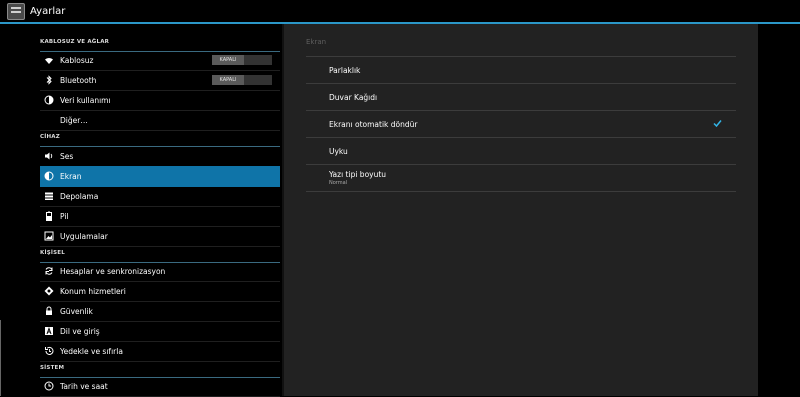 This screenshot has width=800, height=397. I want to click on sidebar-item-label: Hesaplar ve senkronizasyon, so click(113, 271).